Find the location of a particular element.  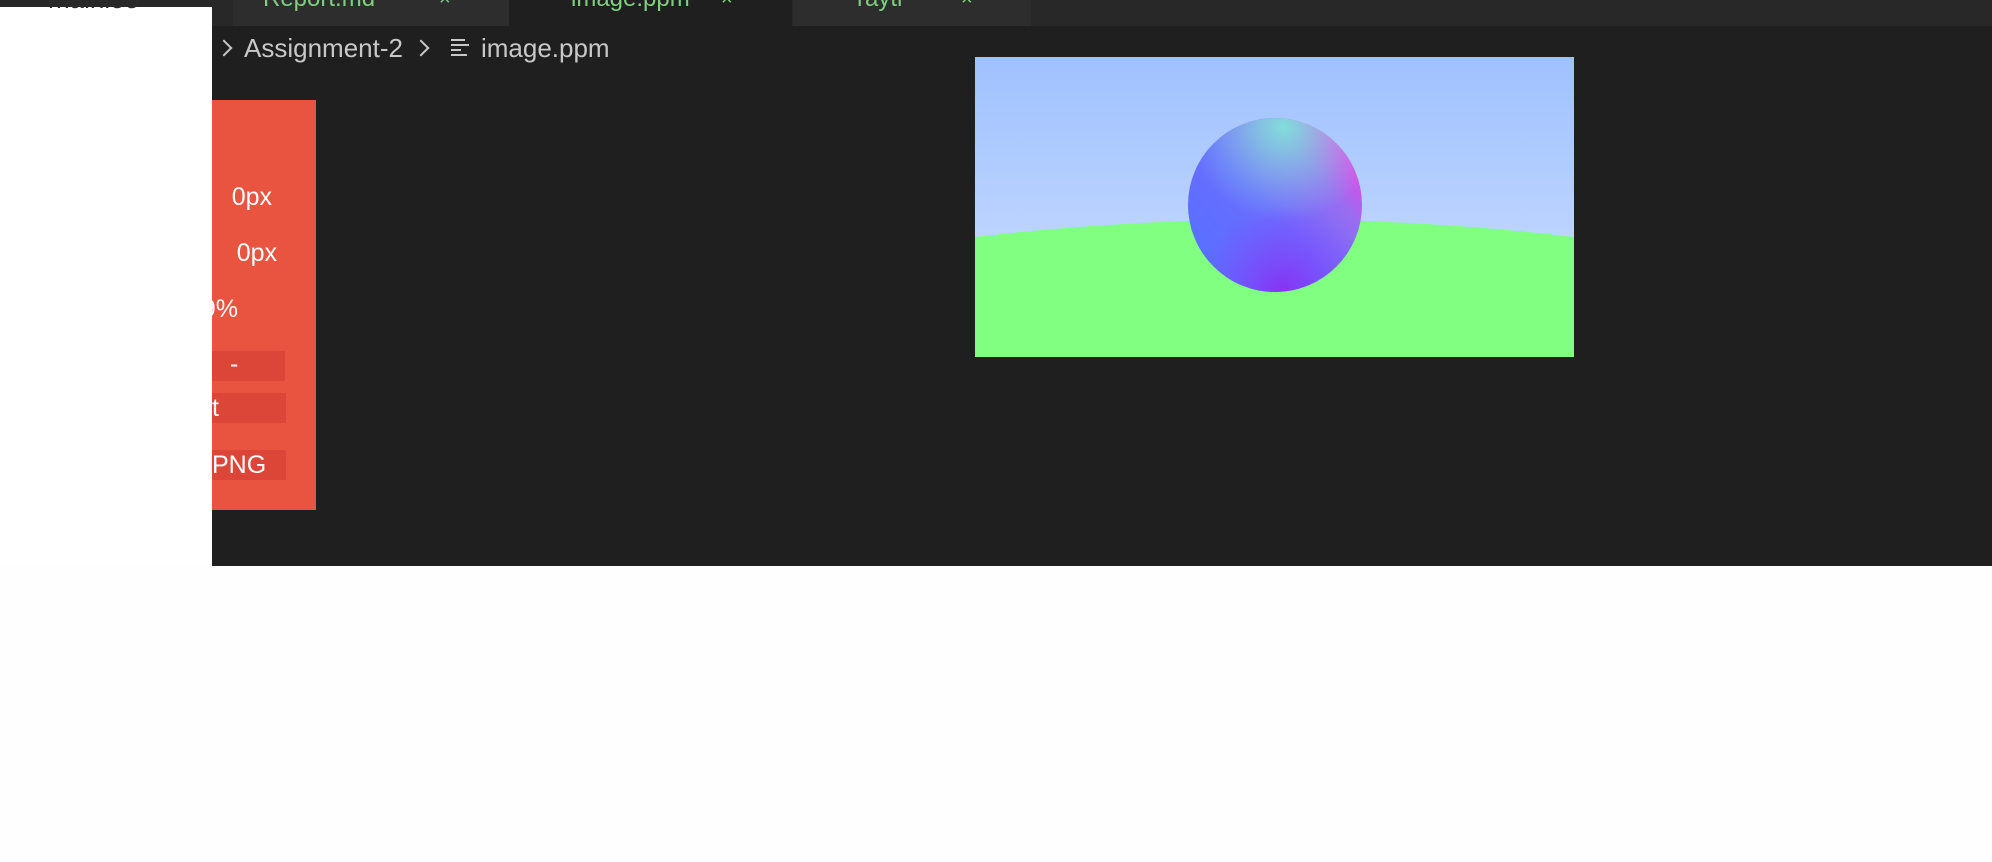

explorer-panel: mainloo is located at coordinates (106, 283).